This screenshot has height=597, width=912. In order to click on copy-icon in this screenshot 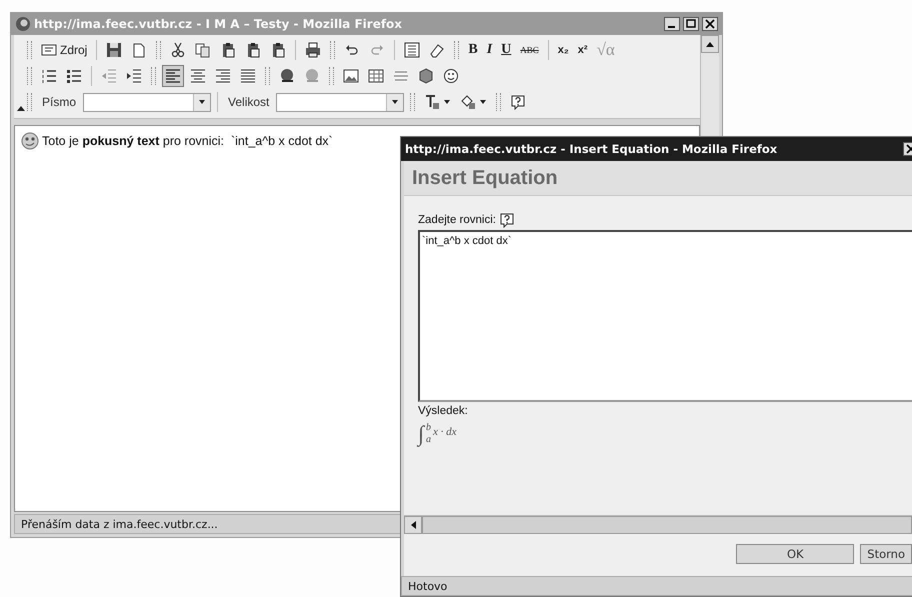, I will do `click(203, 50)`.